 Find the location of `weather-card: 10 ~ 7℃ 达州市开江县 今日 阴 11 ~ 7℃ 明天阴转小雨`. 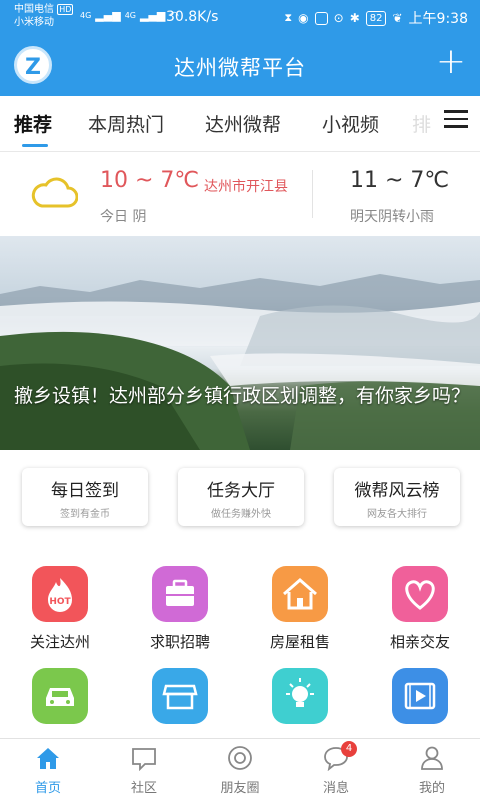

weather-card: 10 ~ 7℃ 达州市开江县 今日 阴 11 ~ 7℃ 明天阴转小雨 is located at coordinates (240, 194).